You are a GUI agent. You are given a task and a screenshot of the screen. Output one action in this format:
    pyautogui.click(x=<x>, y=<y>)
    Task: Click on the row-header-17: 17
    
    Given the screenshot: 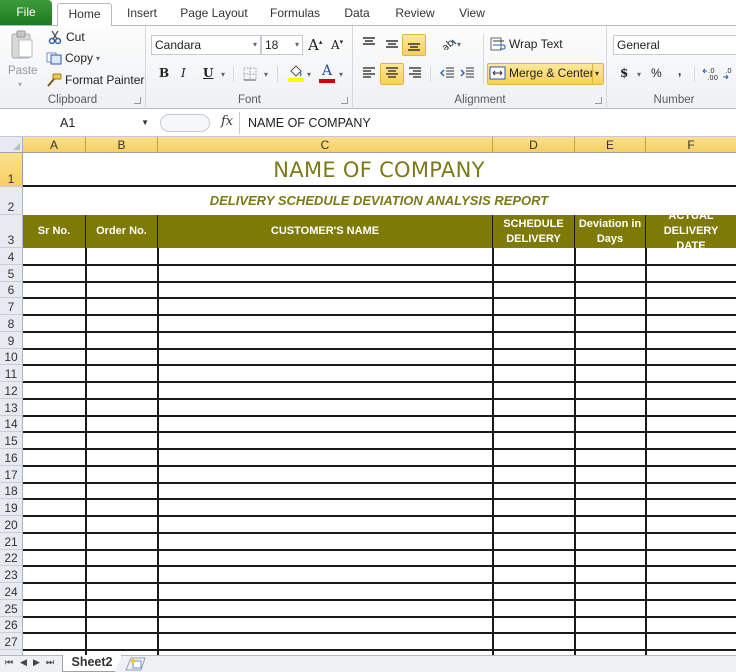 What is the action you would take?
    pyautogui.click(x=11, y=474)
    